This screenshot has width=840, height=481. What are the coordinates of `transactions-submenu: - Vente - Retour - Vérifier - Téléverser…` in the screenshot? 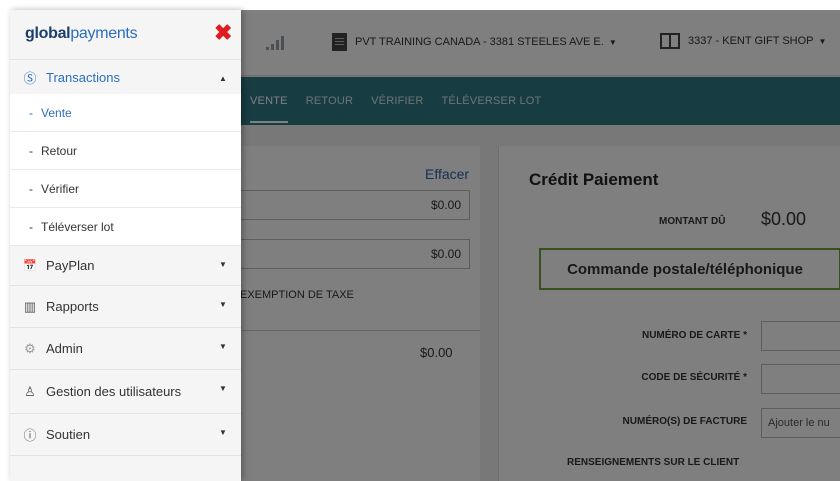 It's located at (125, 170).